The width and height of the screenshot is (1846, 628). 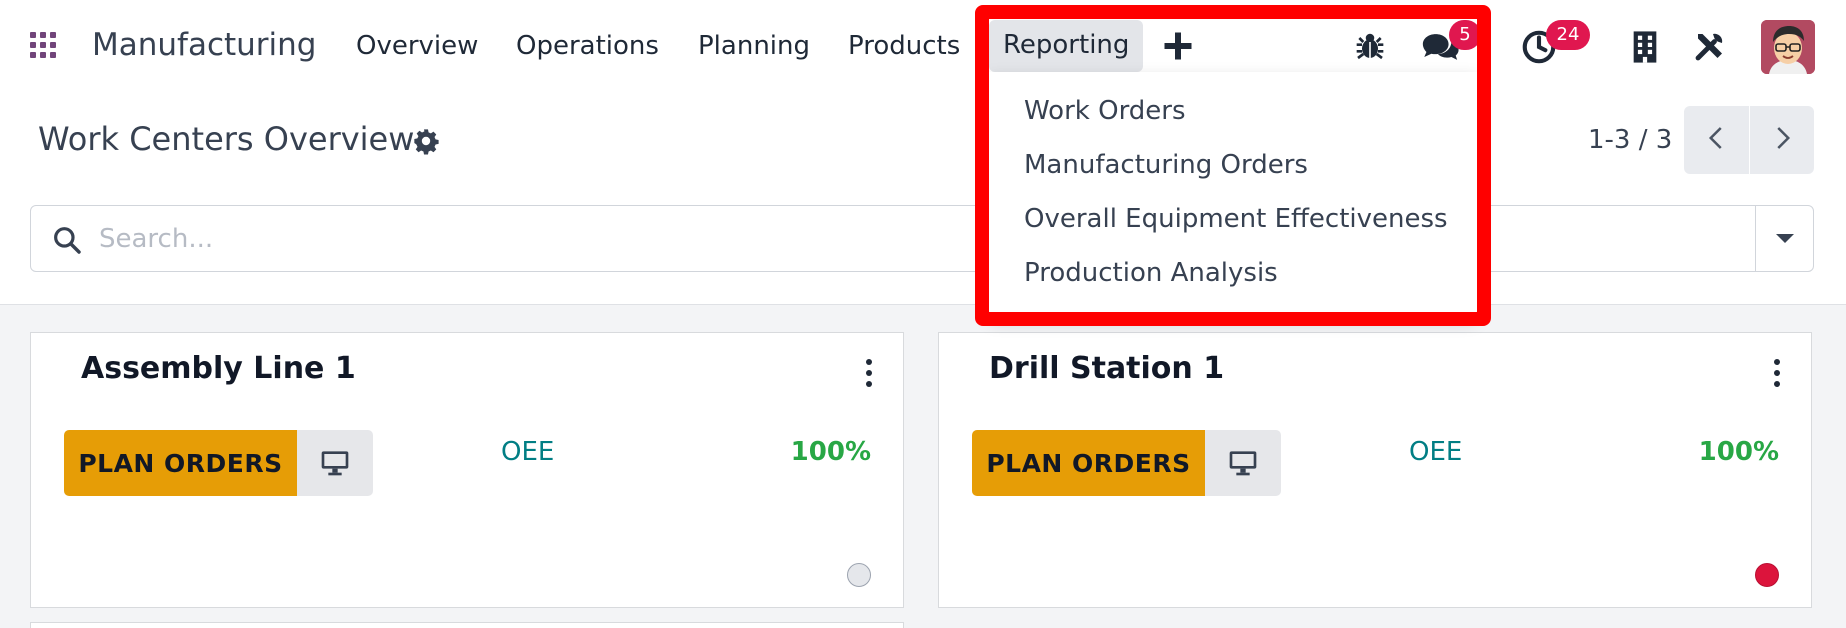 I want to click on search-options-toggle, so click(x=1784, y=238).